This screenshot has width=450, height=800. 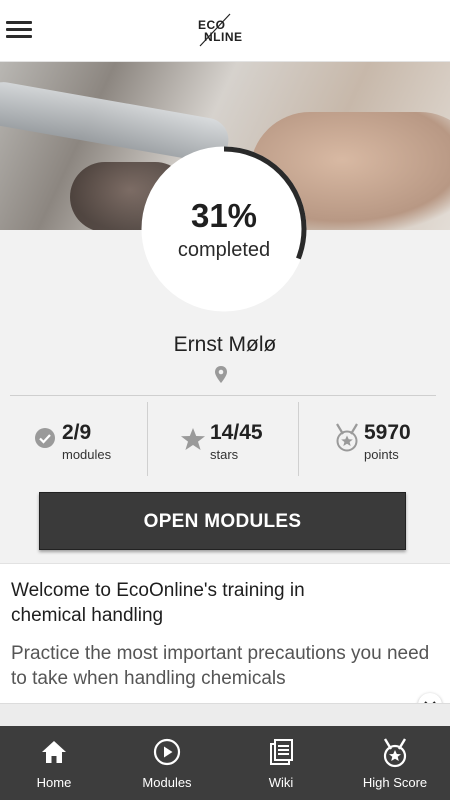 I want to click on check-circle-icon, so click(x=45, y=440).